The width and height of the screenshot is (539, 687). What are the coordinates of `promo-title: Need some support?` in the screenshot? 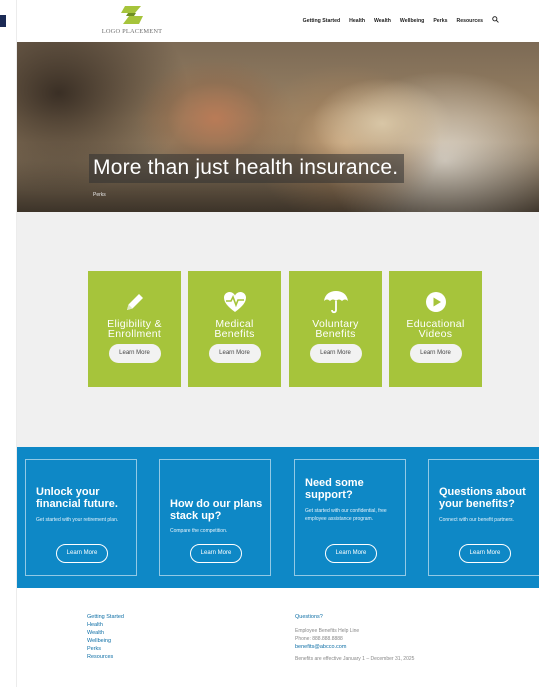 It's located at (334, 489).